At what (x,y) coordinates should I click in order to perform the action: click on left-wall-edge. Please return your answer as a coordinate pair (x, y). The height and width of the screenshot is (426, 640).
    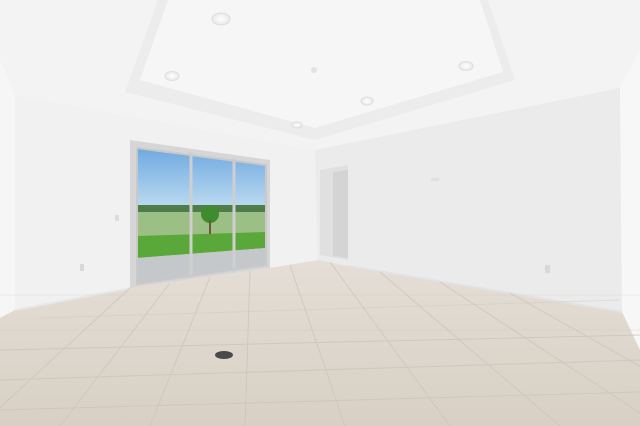
    Looking at the image, I should click on (7, 189).